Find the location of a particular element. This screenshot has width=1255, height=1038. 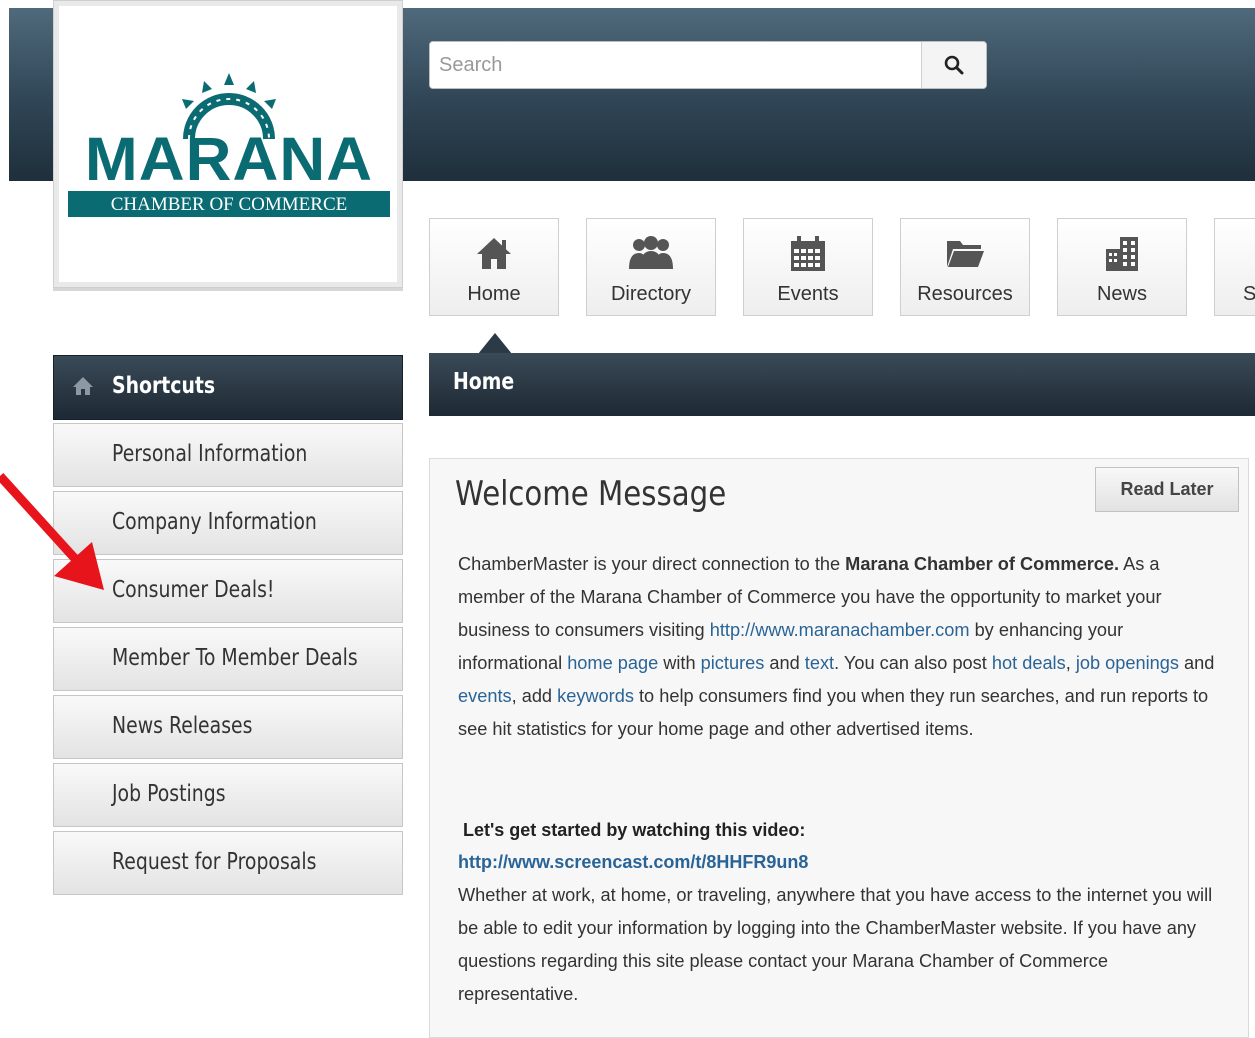

read-later-button: Read Later is located at coordinates (1167, 489).